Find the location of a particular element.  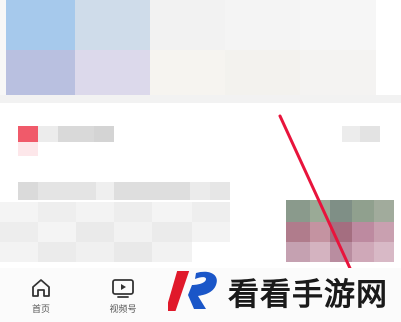

nav-item-video-channel-label: 视频号 is located at coordinates (123, 310).